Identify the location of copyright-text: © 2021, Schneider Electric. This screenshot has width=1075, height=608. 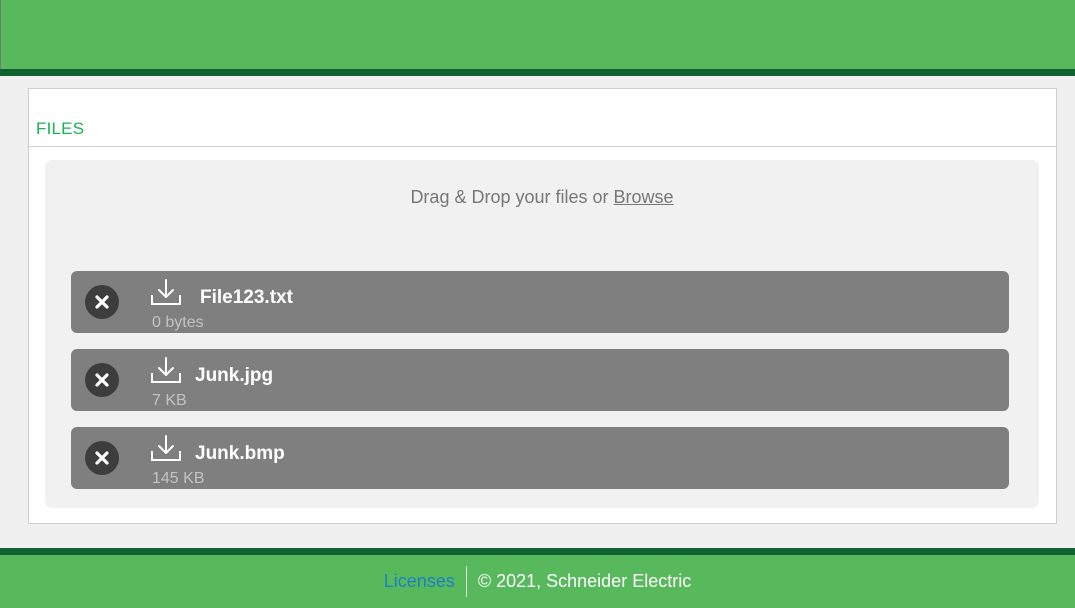
(584, 581).